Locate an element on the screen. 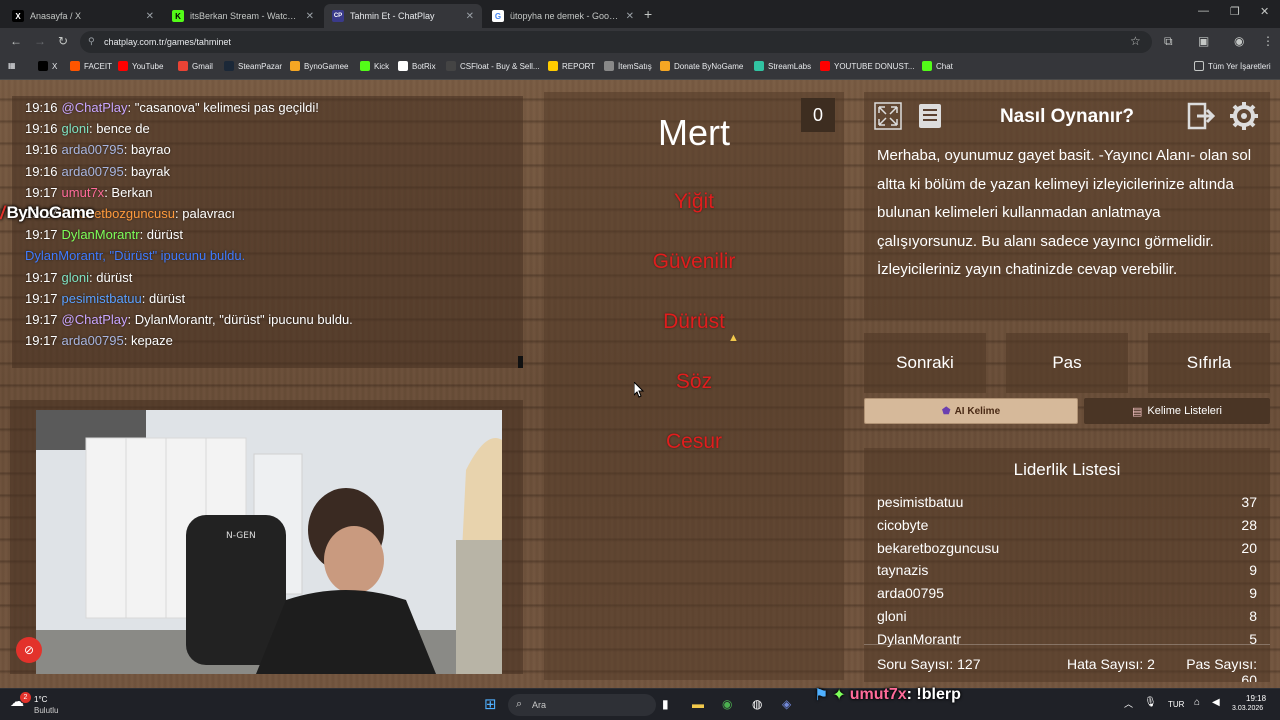 This screenshot has width=1280, height=720. chat-username: pesimistbatuu is located at coordinates (102, 298).